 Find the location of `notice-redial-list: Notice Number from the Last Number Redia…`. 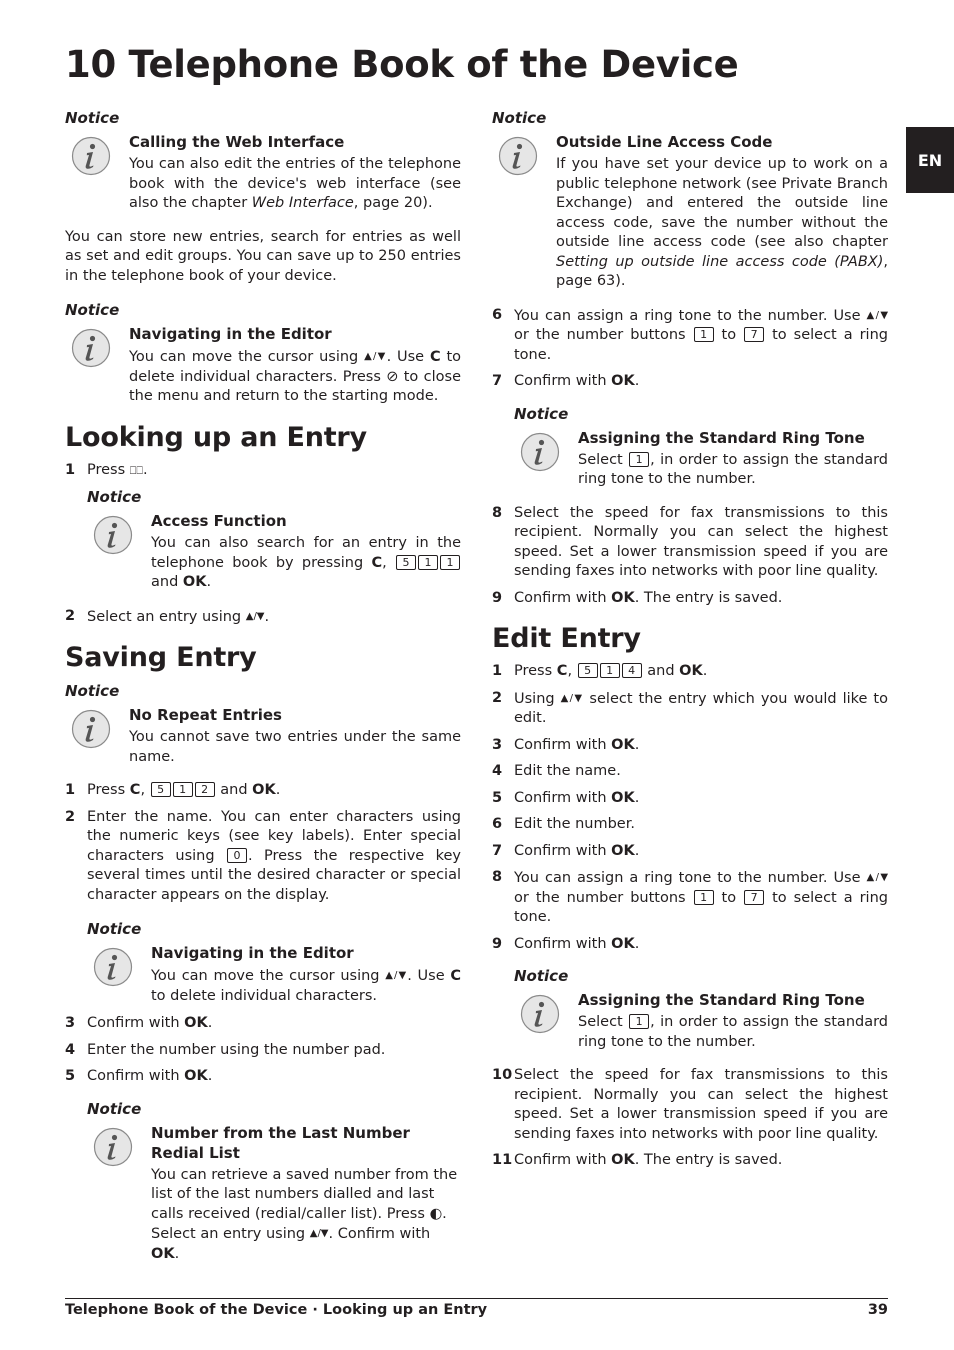

notice-redial-list: Notice Number from the Last Number Redia… is located at coordinates (274, 1182).